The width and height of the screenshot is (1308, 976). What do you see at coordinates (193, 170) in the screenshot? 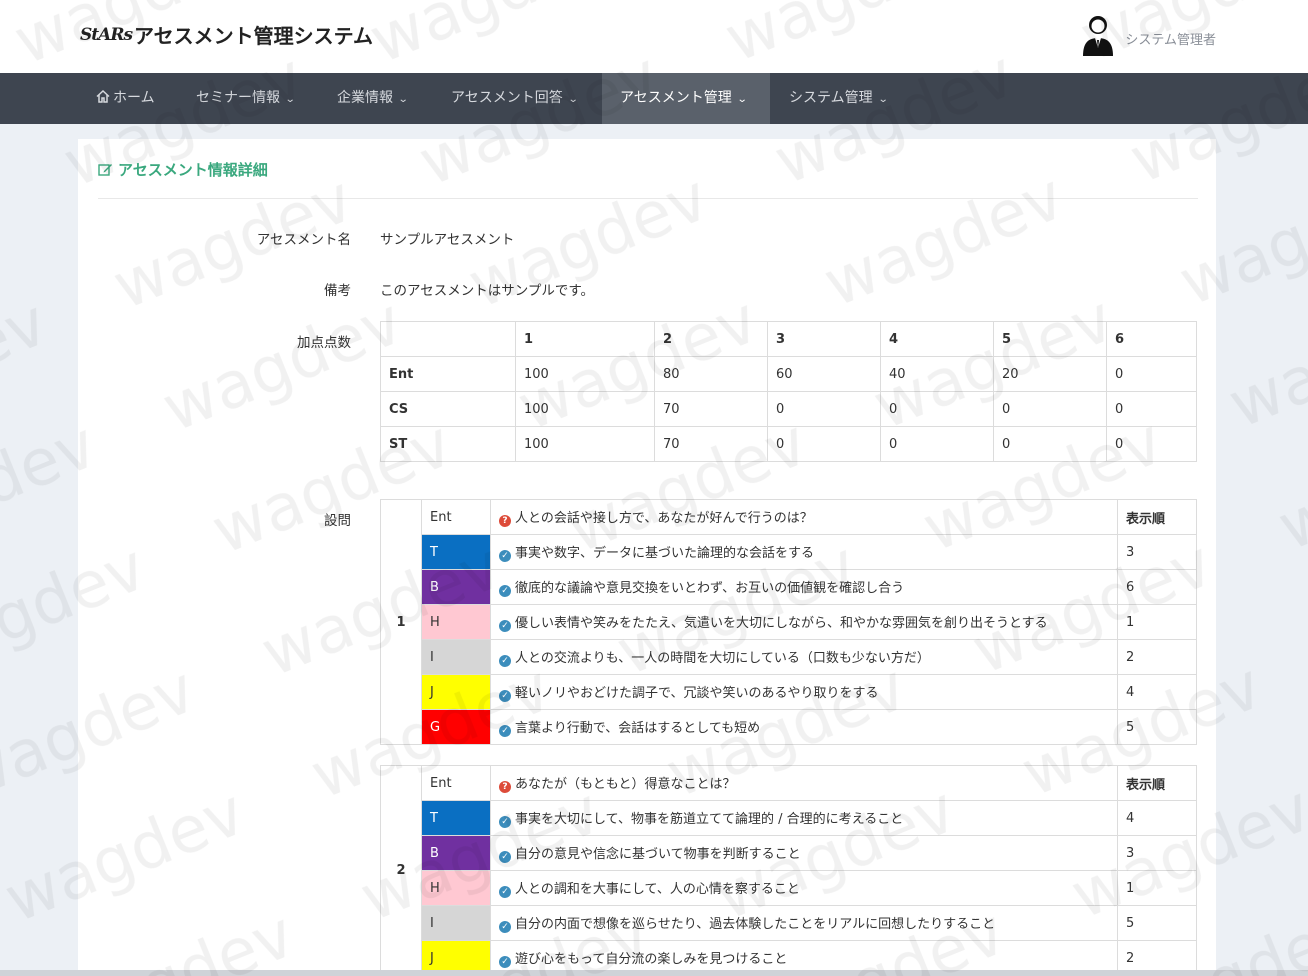
I see `page-title-text: アセスメント情報詳細` at bounding box center [193, 170].